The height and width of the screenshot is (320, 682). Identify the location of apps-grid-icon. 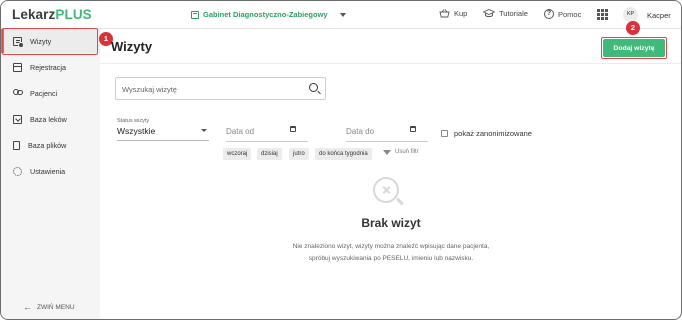
(602, 14).